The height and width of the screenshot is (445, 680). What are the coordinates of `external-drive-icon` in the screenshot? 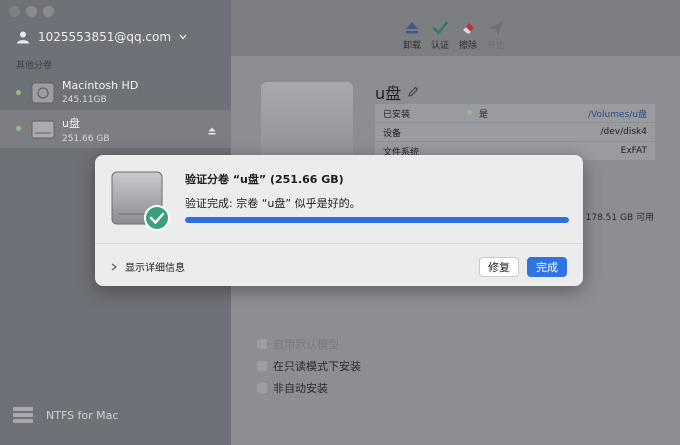 It's located at (43, 129).